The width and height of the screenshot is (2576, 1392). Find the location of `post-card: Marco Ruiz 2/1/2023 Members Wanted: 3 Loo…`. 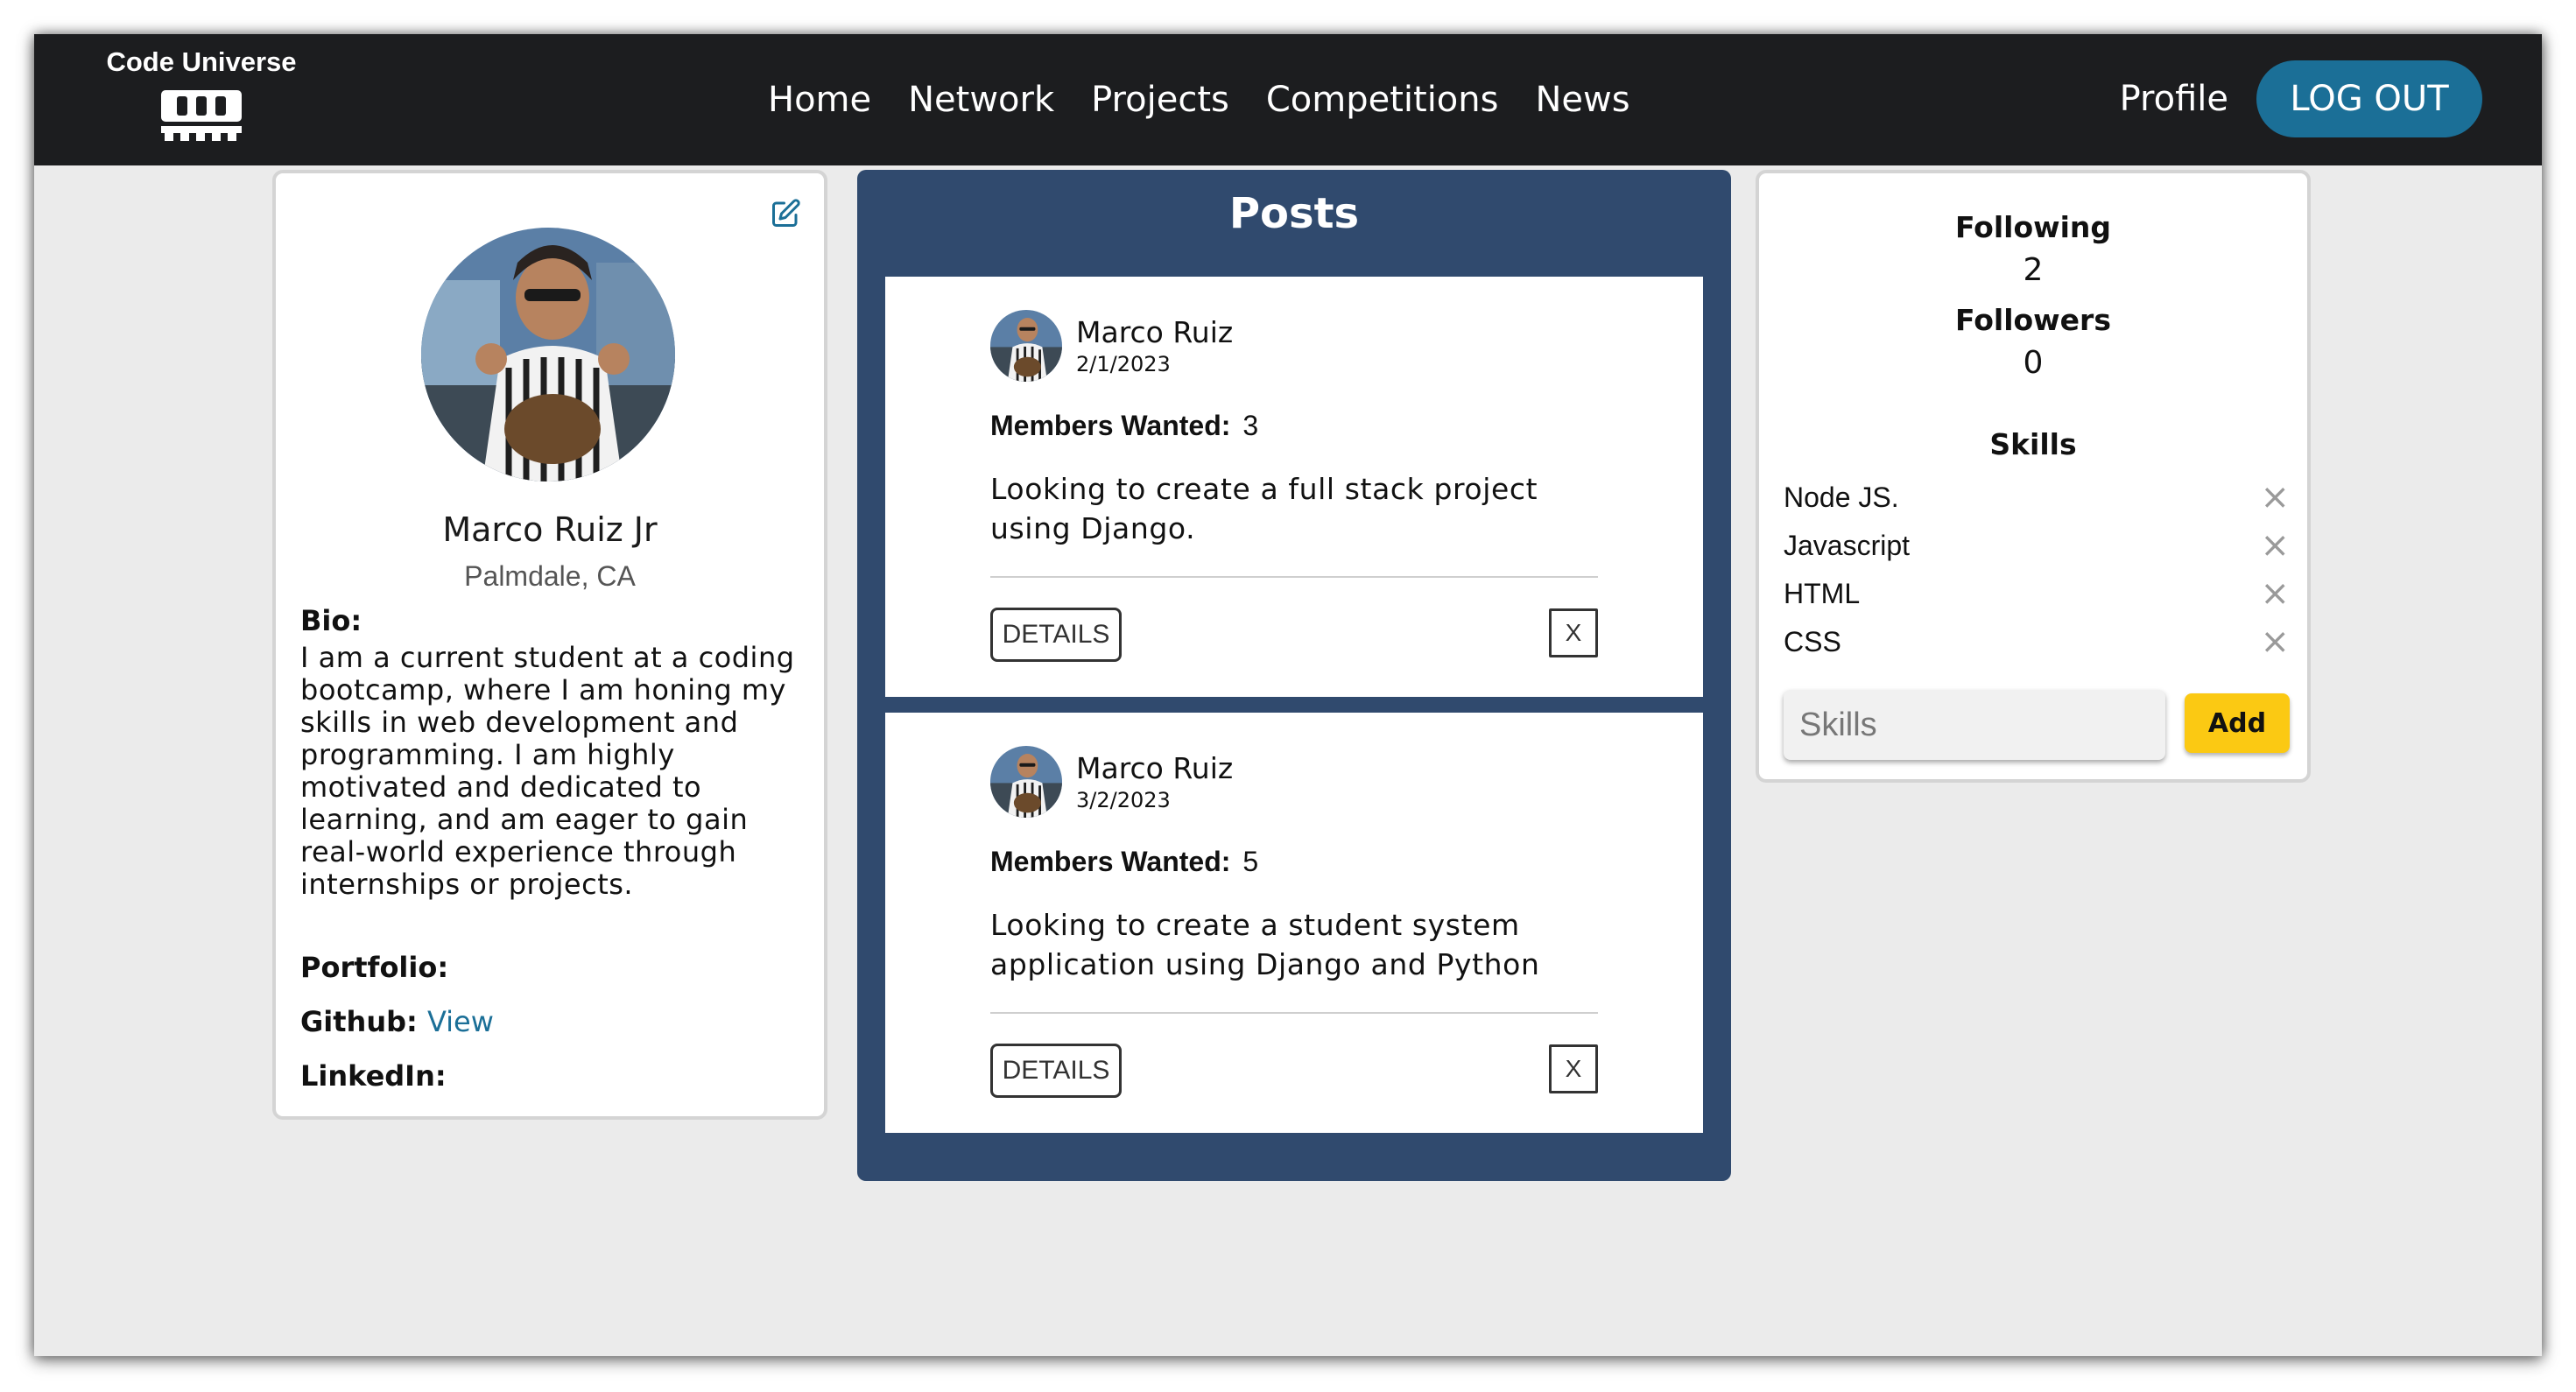

post-card: Marco Ruiz 2/1/2023 Members Wanted: 3 Loo… is located at coordinates (1294, 487).